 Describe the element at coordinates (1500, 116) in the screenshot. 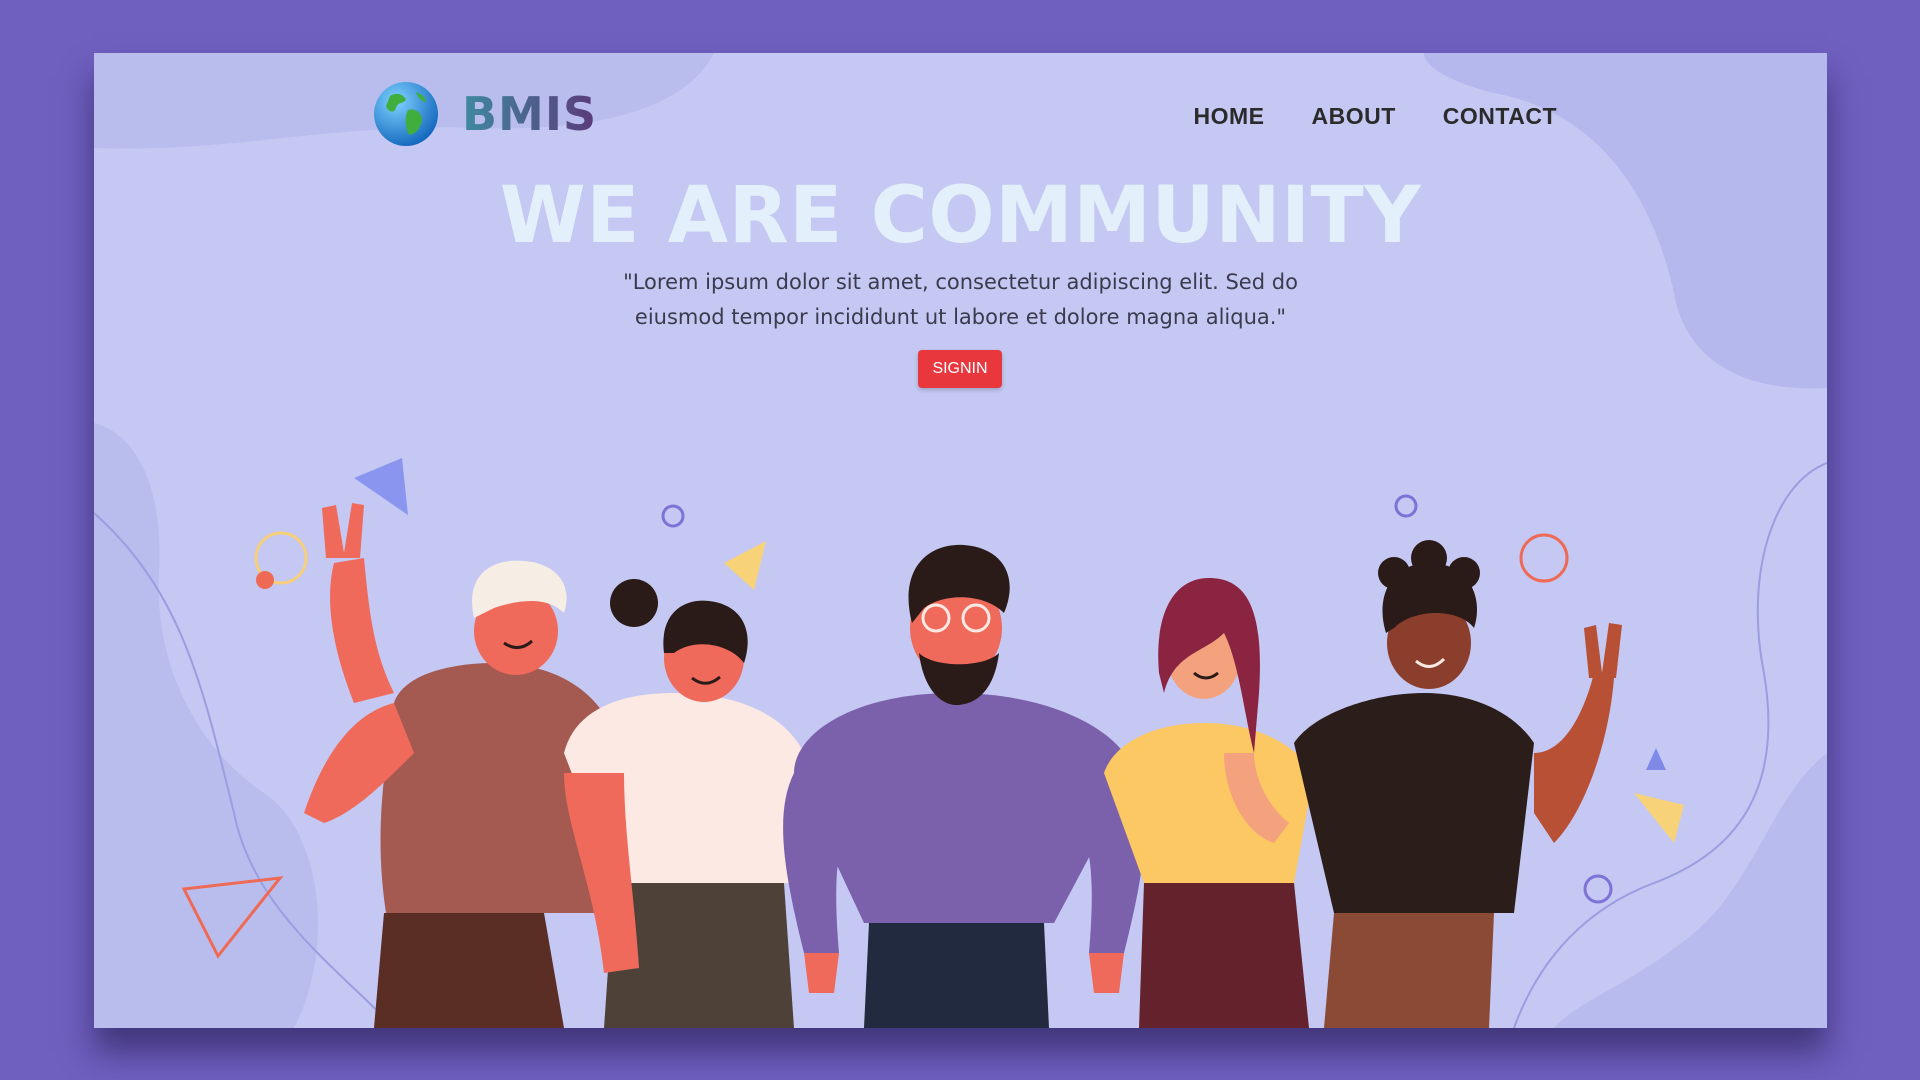

I see `nav-contact: CONTACT` at that location.